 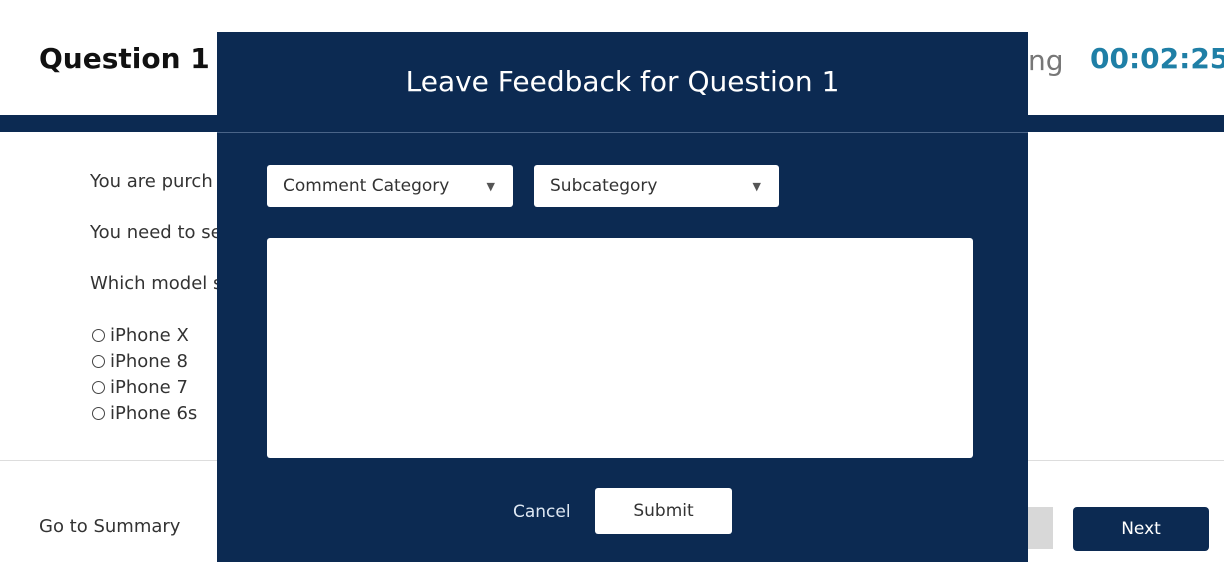 I want to click on previous-button-partial, so click(x=1040, y=528).